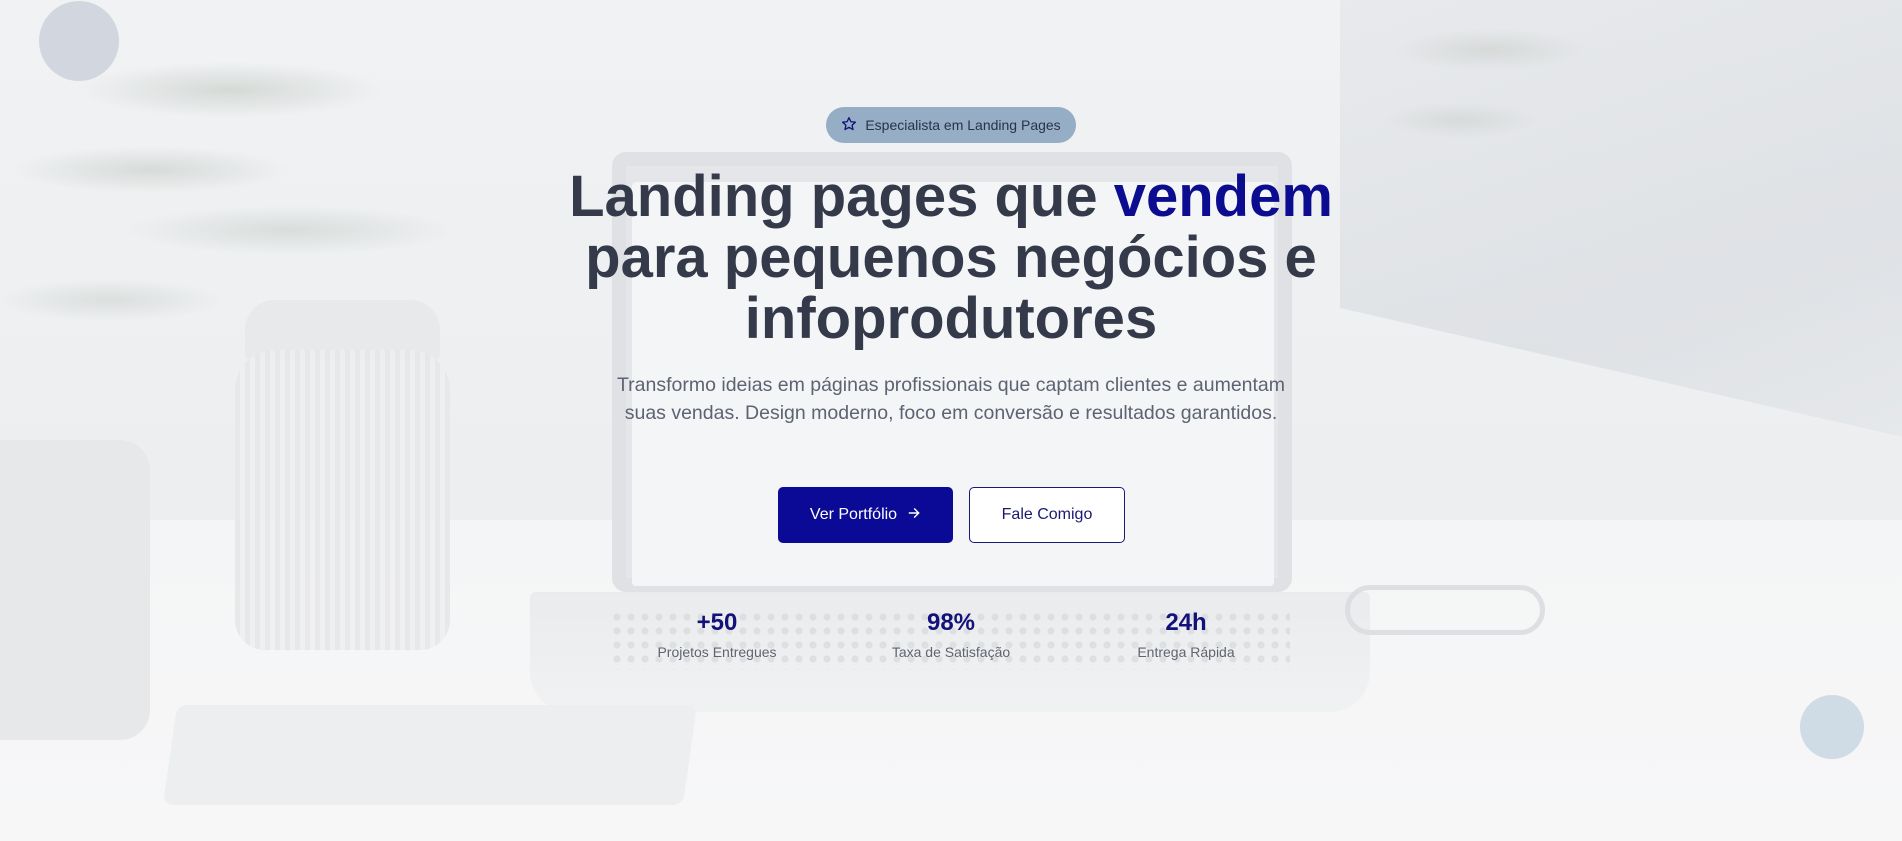  I want to click on stat-delivery: 24h Entrega Rápida, so click(1186, 634).